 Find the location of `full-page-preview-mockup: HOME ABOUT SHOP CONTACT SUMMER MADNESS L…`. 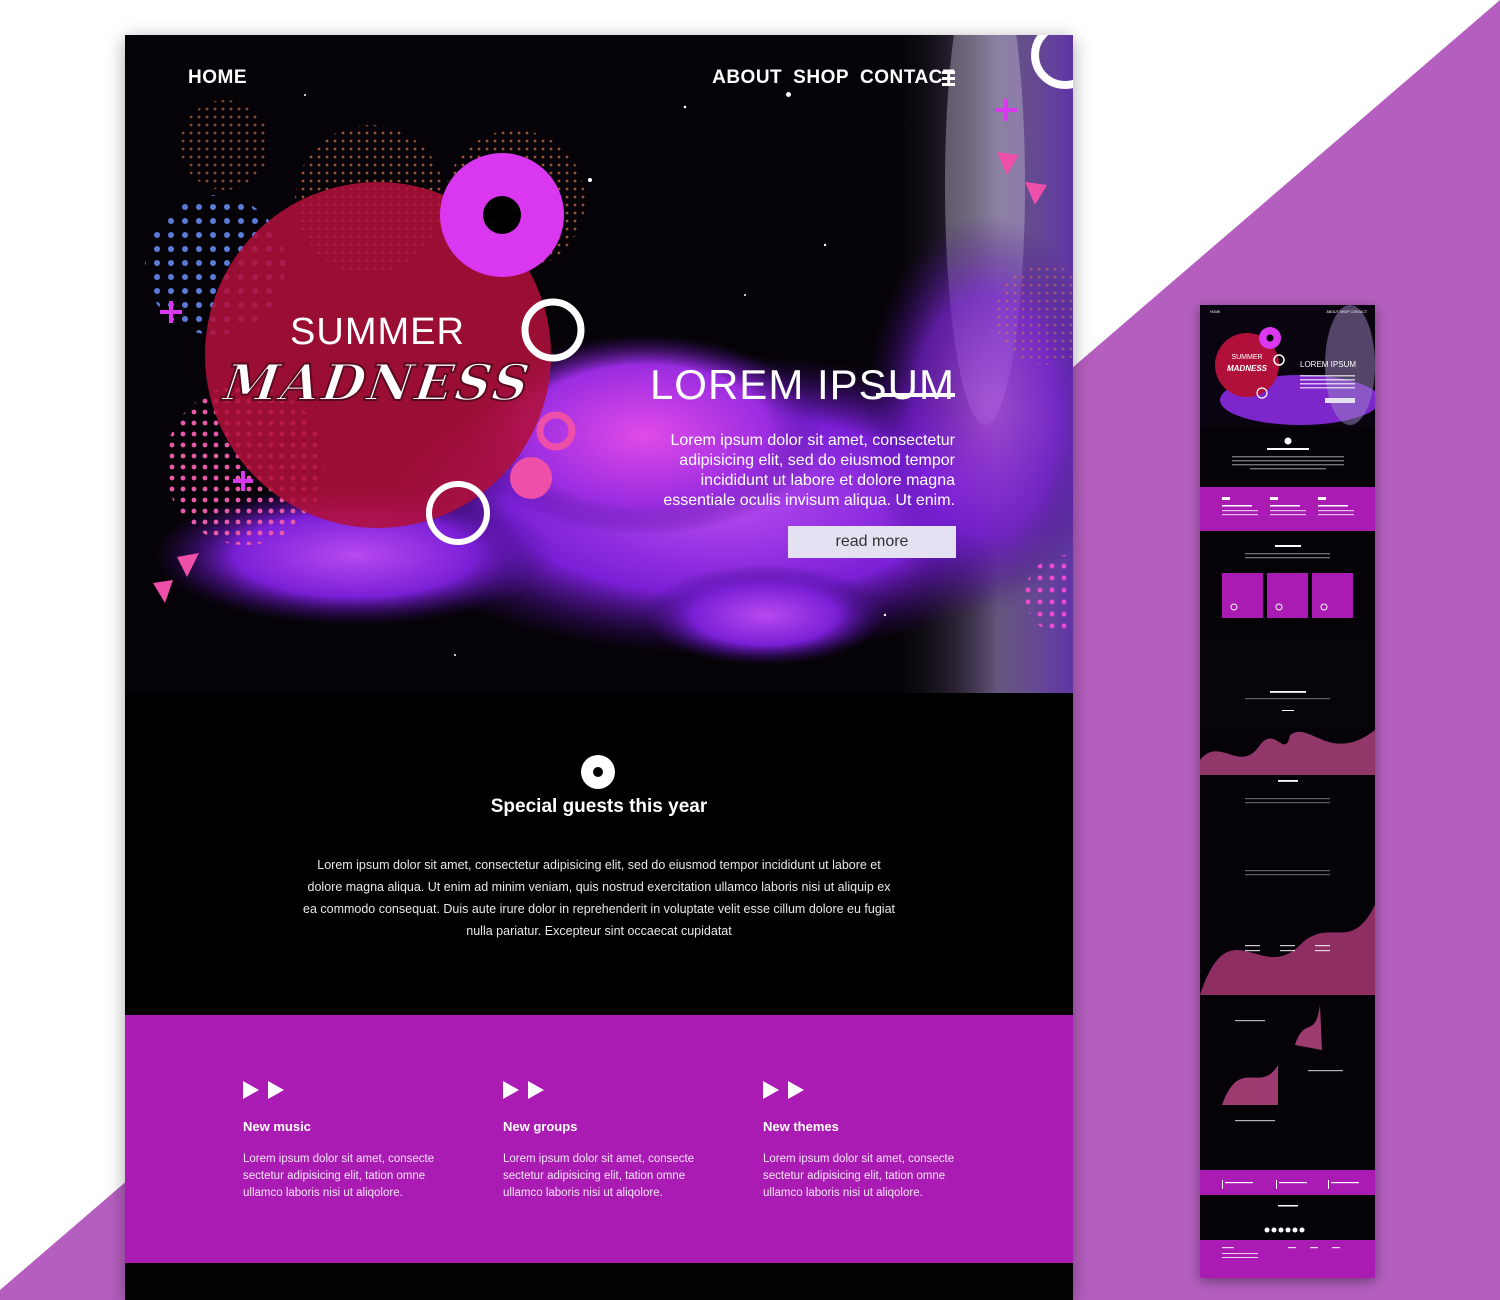

full-page-preview-mockup: HOME ABOUT SHOP CONTACT SUMMER MADNESS L… is located at coordinates (1287, 791).